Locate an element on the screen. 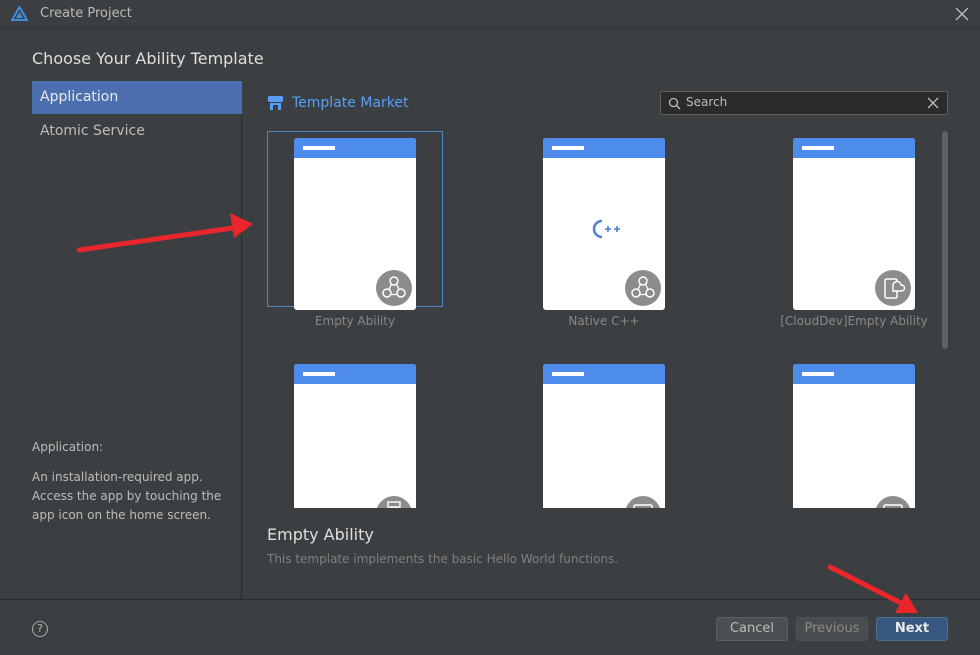 This screenshot has width=980, height=655. page-title: Choose Your Ability Template is located at coordinates (148, 58).